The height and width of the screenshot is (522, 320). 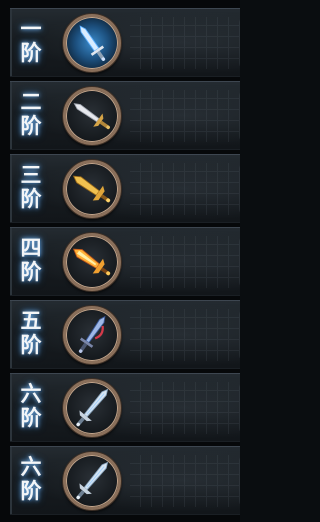 What do you see at coordinates (125, 334) in the screenshot?
I see `tier-row-5: 五 阶` at bounding box center [125, 334].